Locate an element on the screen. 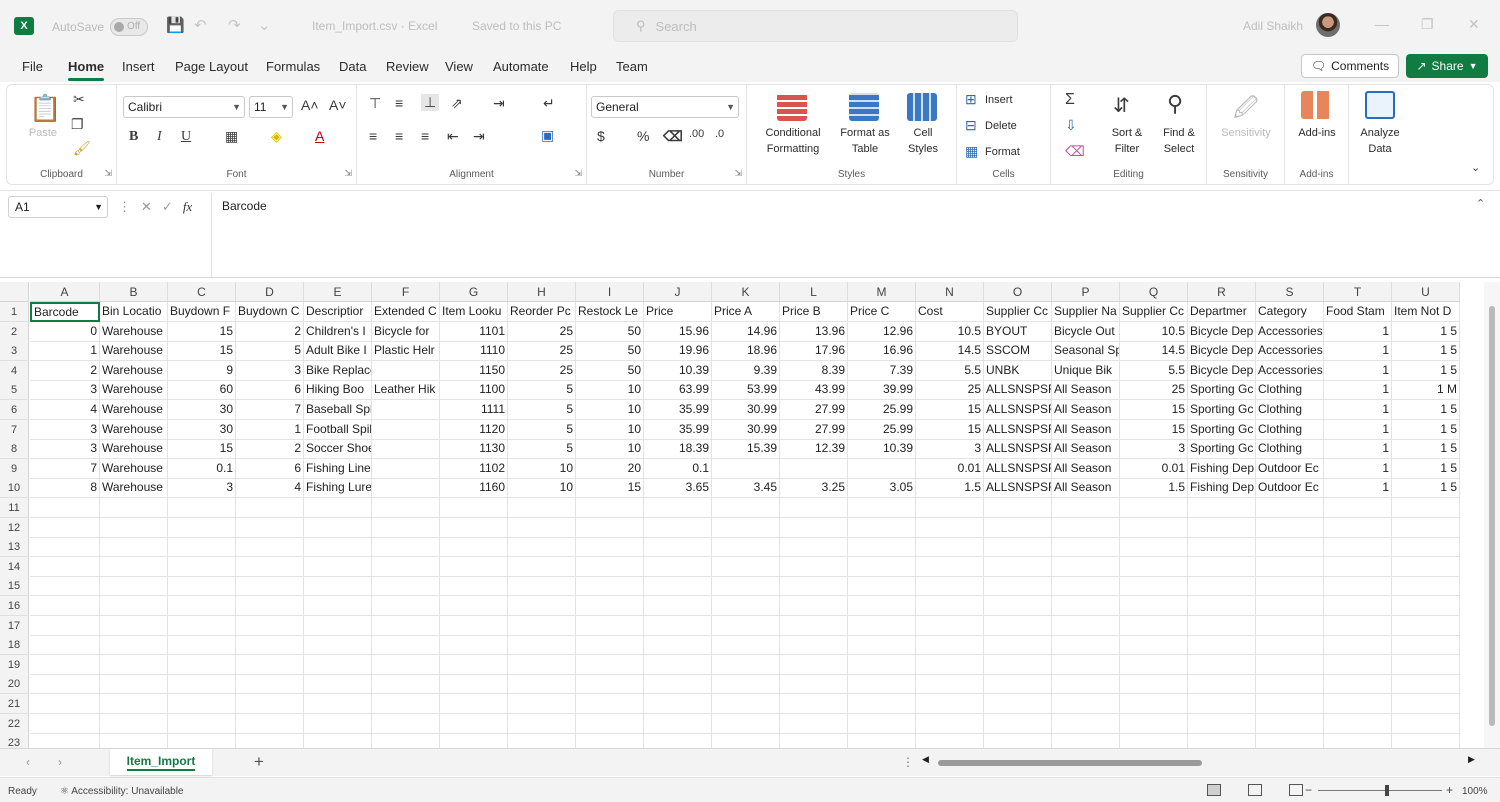  cell-e3: Adult Bike I is located at coordinates (338, 351).